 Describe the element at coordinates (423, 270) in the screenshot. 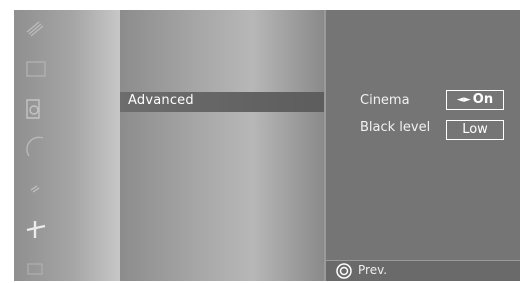

I see `footer-bar: Prev.` at that location.